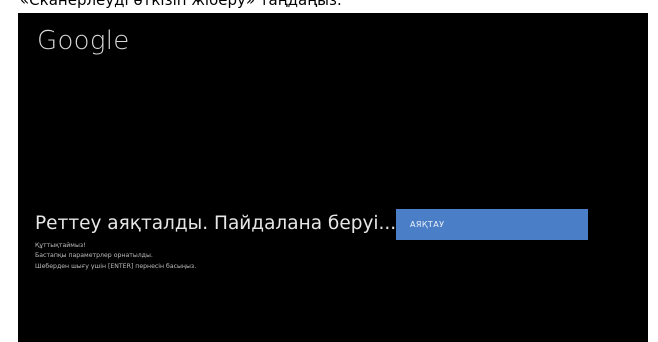 The height and width of the screenshot is (342, 658). What do you see at coordinates (94, 255) in the screenshot?
I see `settings-installed-text: Бастапқы параметрлер орнатылды.` at bounding box center [94, 255].